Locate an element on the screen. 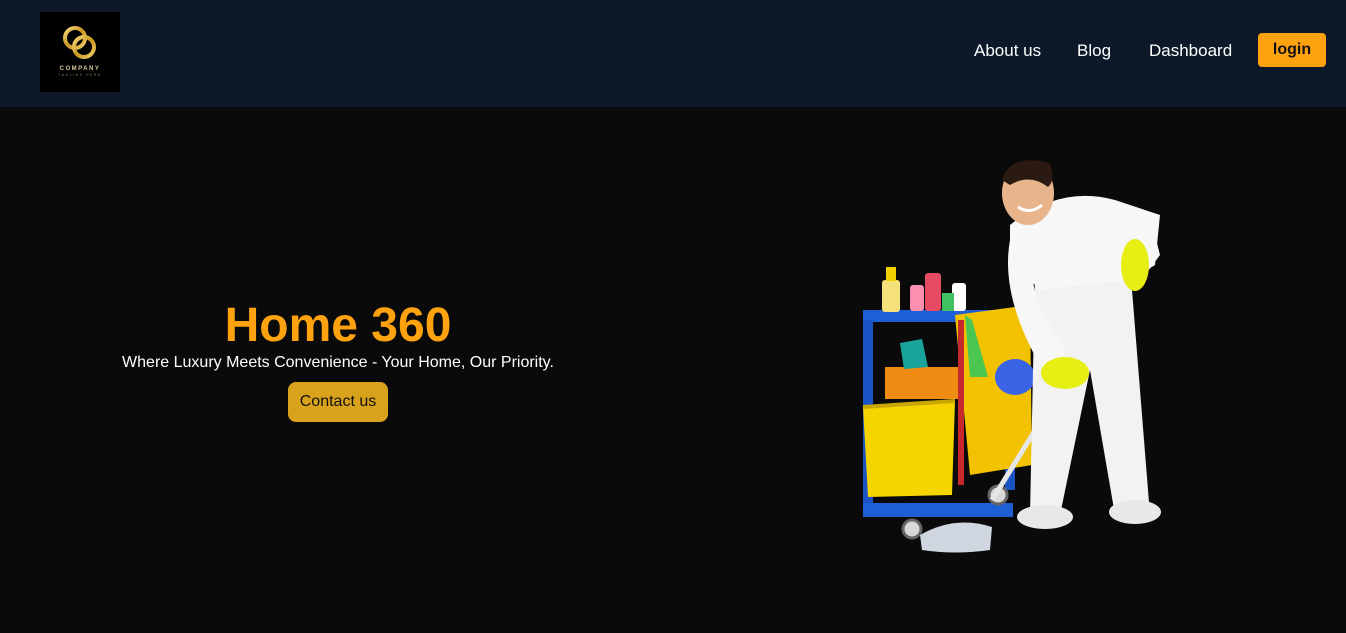 Image resolution: width=1346 pixels, height=633 pixels. logo-text: COMPANY is located at coordinates (80, 69).